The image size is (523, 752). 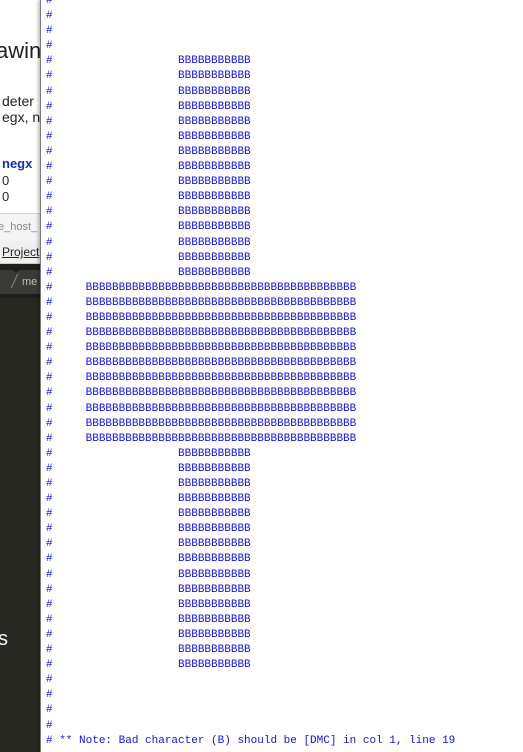 I want to click on background-menubar: Project, so click(x=21, y=252).